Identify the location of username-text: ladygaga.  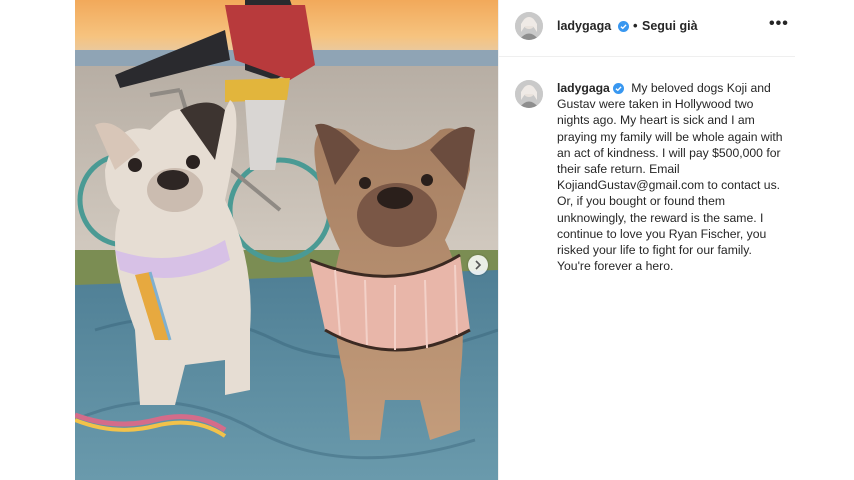
(584, 26).